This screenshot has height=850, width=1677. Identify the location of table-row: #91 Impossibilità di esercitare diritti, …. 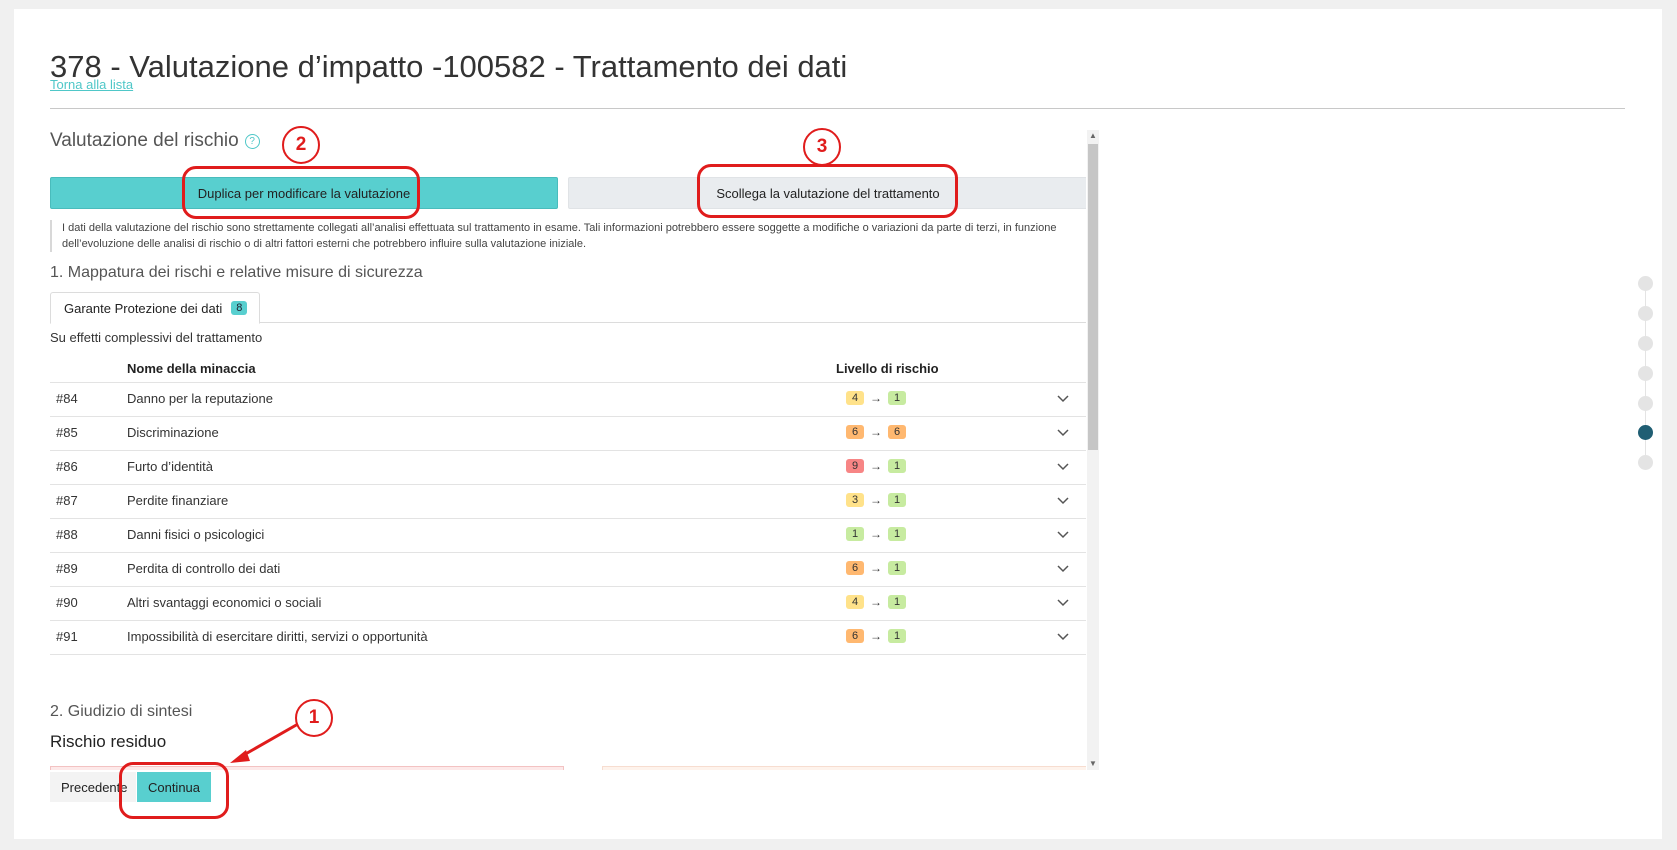
(568, 638).